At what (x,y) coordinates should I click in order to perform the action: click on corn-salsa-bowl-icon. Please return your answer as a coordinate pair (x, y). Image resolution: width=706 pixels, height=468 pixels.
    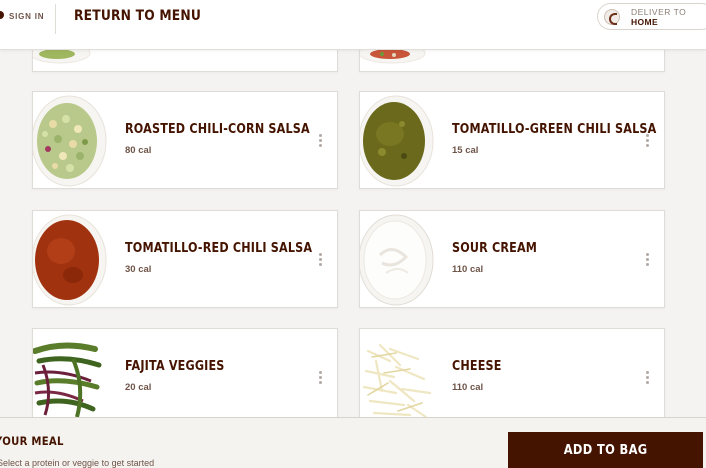
    Looking at the image, I should click on (70, 141).